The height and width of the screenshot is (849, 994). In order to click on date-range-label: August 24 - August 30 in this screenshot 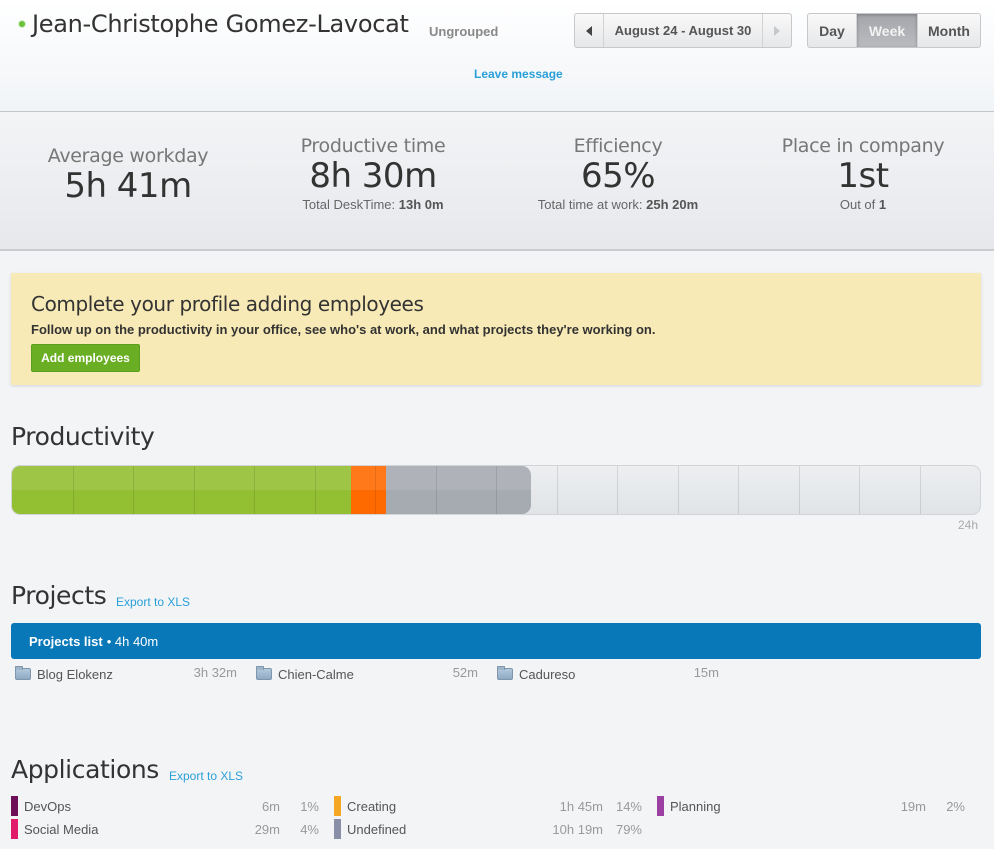, I will do `click(683, 30)`.